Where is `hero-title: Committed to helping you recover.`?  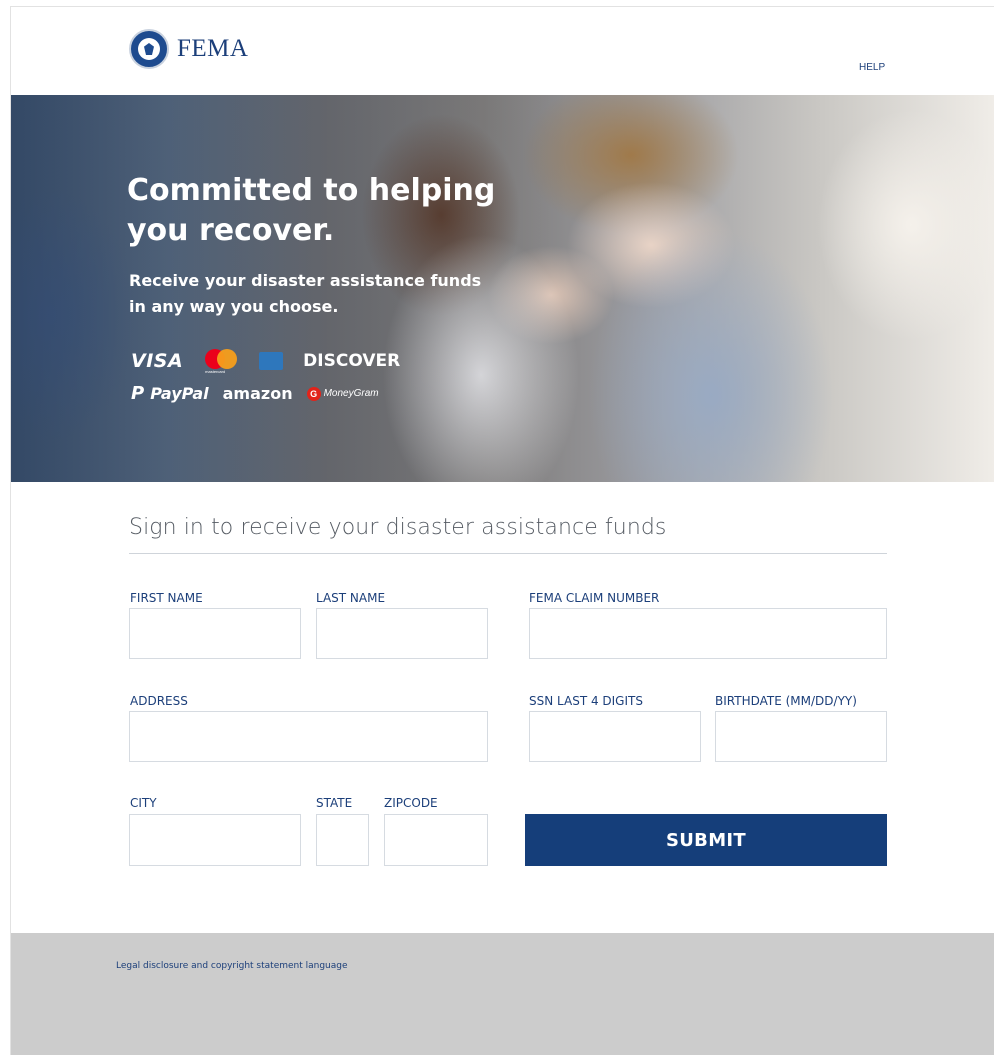
hero-title: Committed to helping you recover. is located at coordinates (311, 210).